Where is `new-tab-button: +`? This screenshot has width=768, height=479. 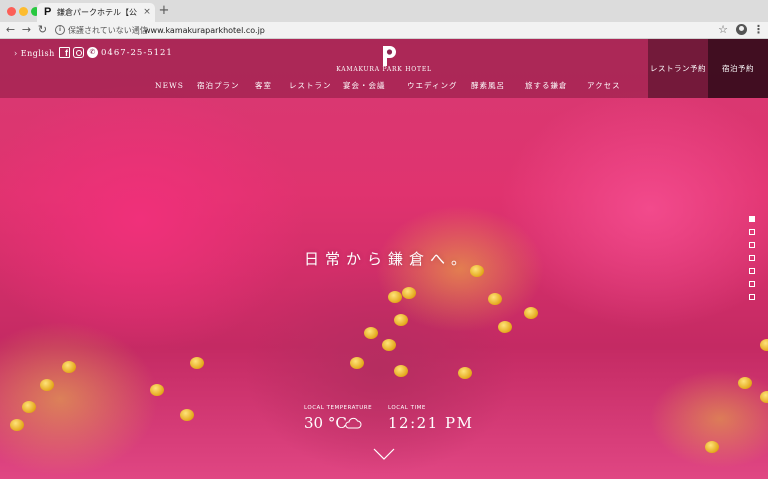 new-tab-button: + is located at coordinates (164, 11).